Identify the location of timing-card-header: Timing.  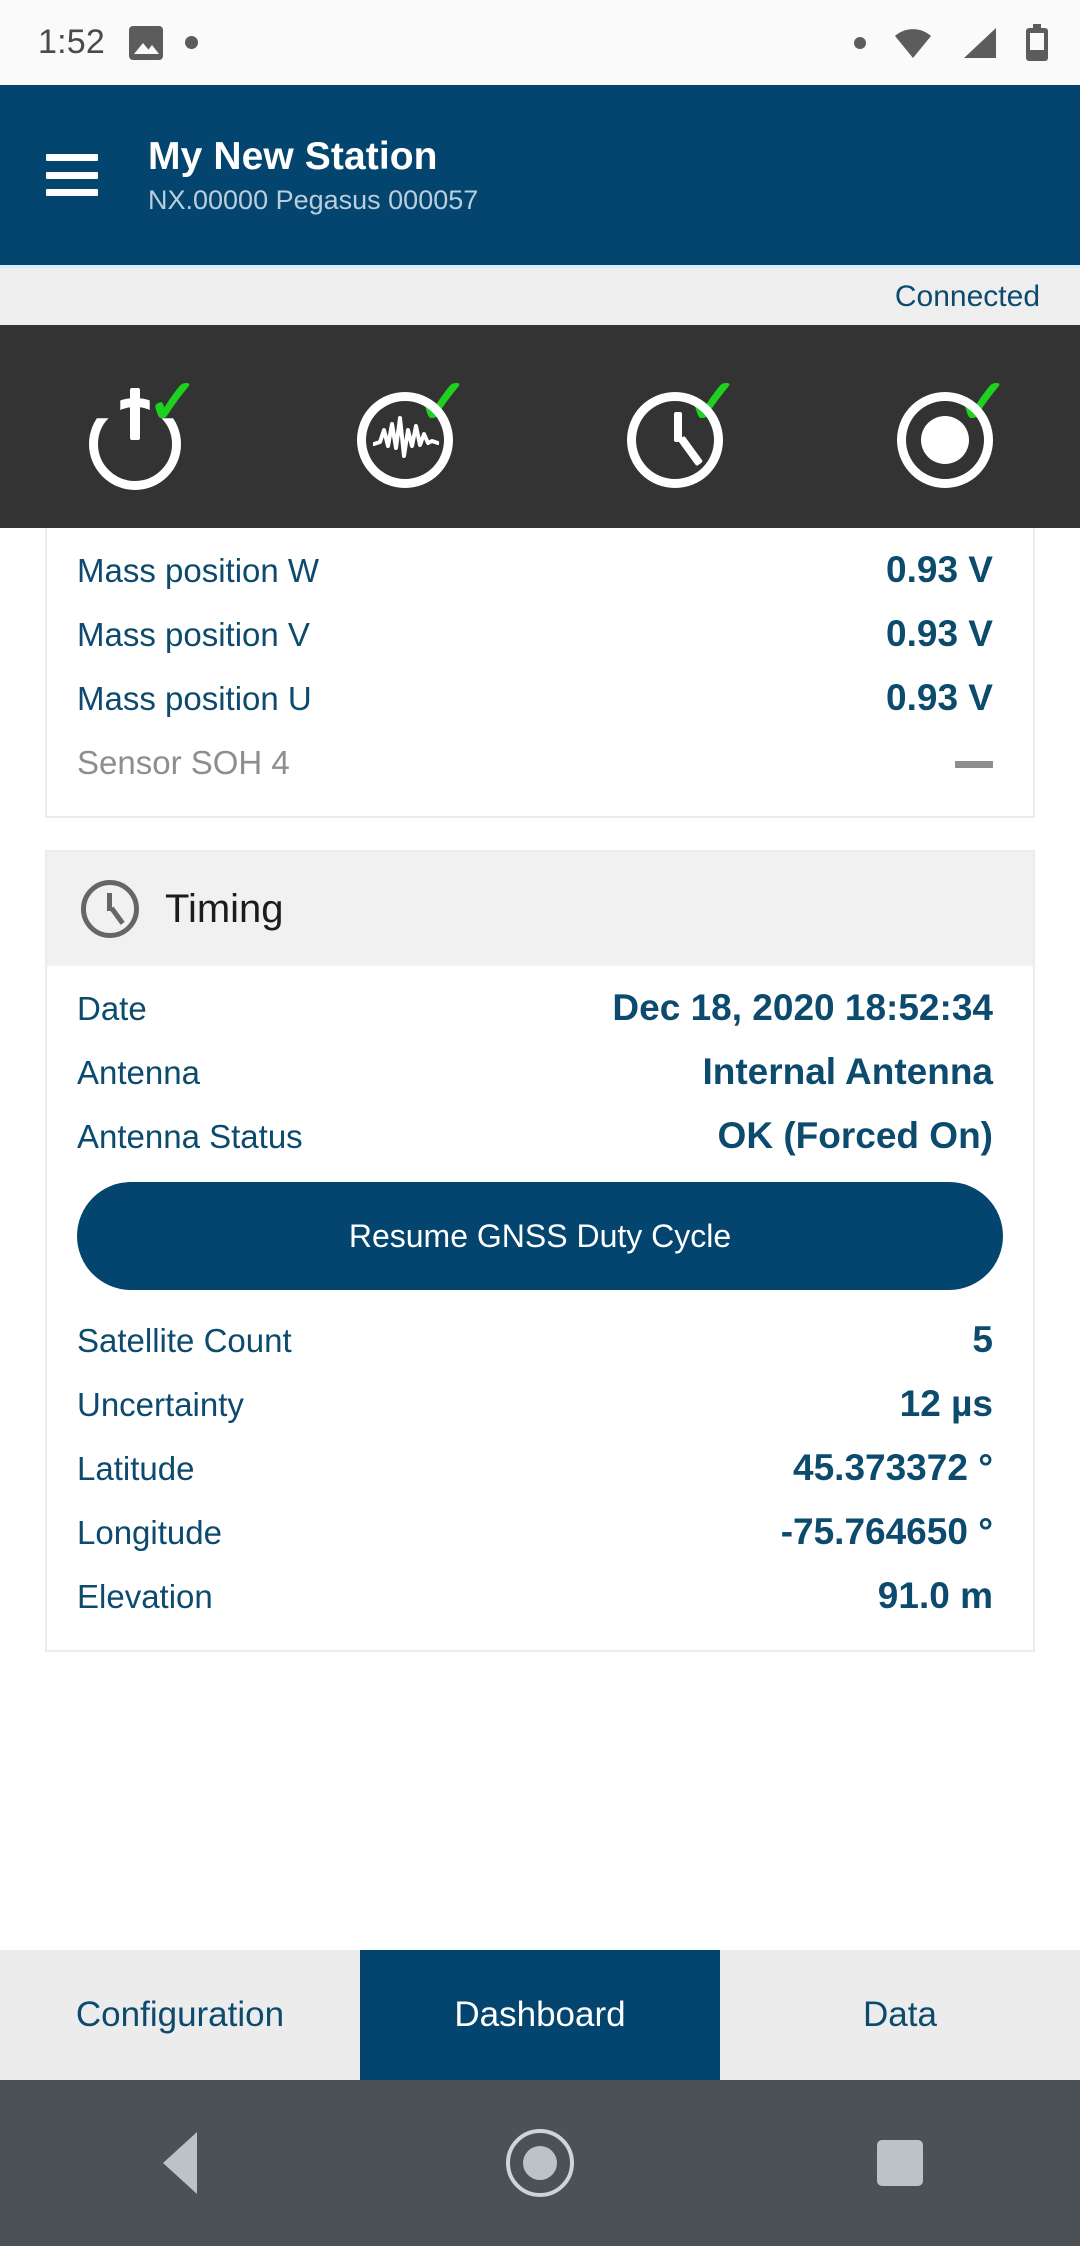
(540, 909).